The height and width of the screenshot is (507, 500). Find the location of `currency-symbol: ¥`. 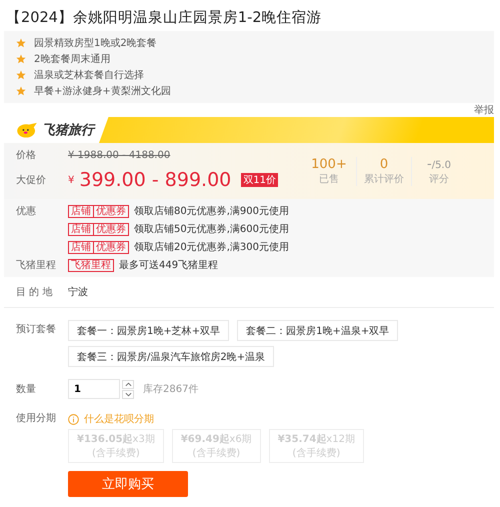

currency-symbol: ¥ is located at coordinates (71, 180).